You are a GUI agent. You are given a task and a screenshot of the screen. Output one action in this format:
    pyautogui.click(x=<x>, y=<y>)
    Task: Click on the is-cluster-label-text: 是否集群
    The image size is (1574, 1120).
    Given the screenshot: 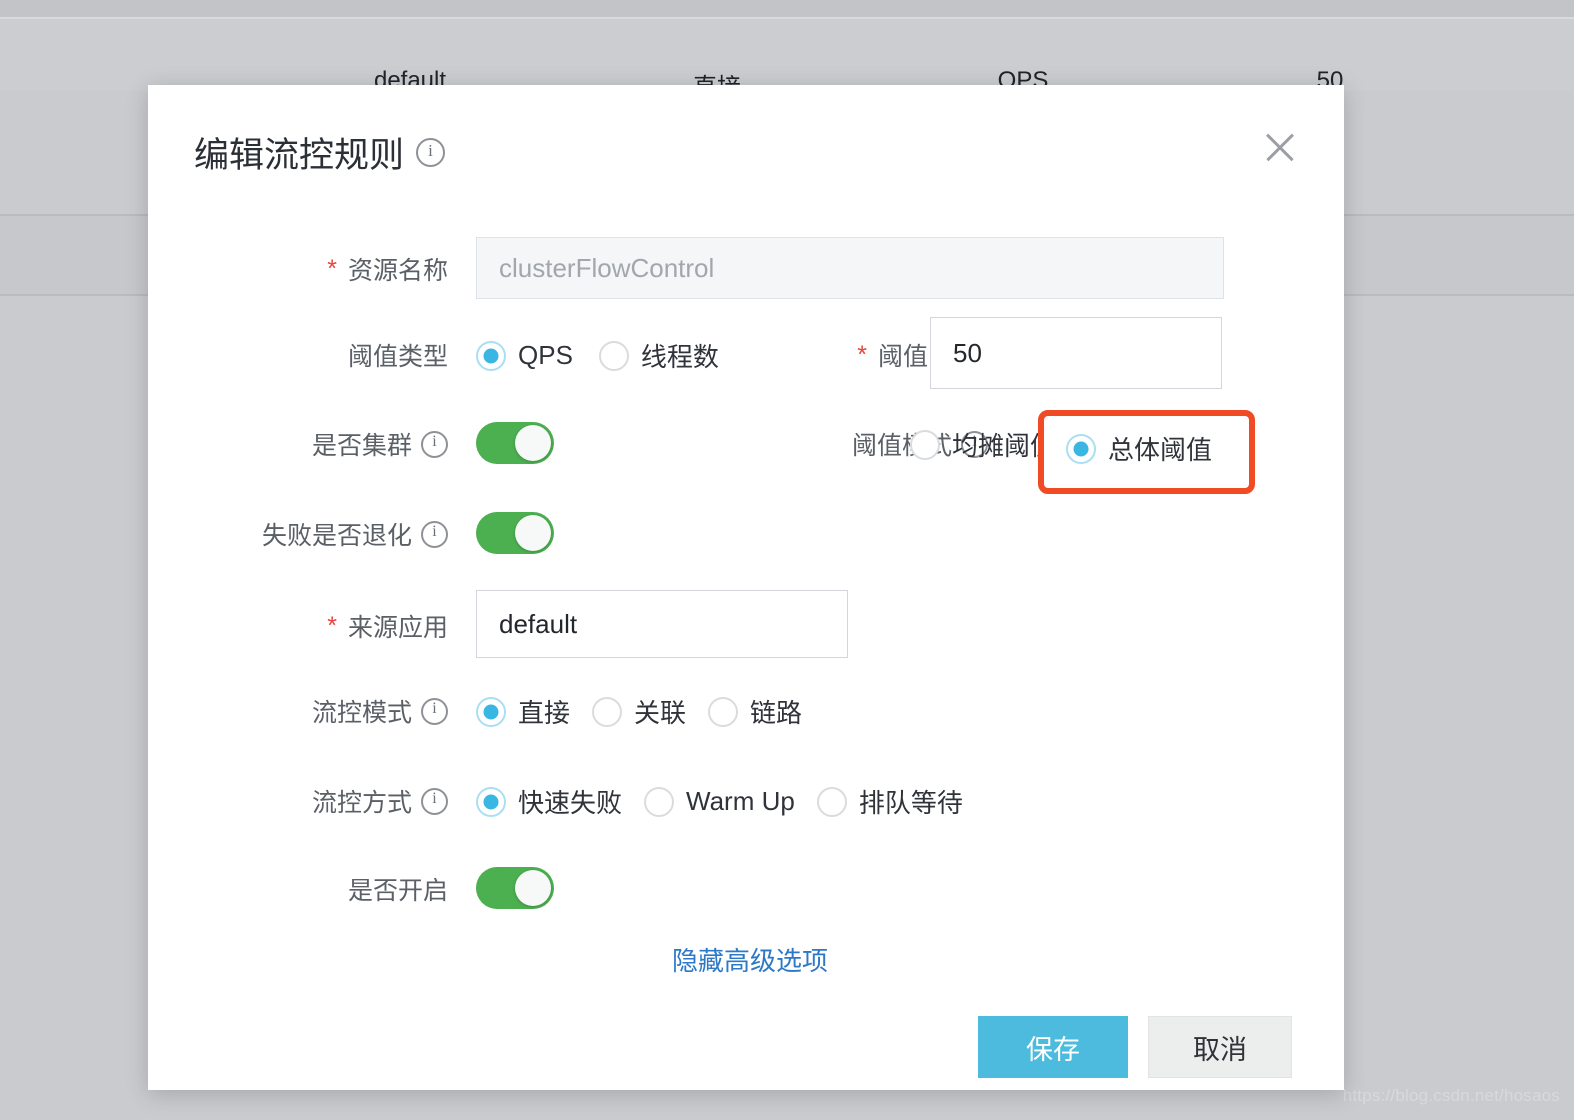 What is the action you would take?
    pyautogui.click(x=361, y=446)
    